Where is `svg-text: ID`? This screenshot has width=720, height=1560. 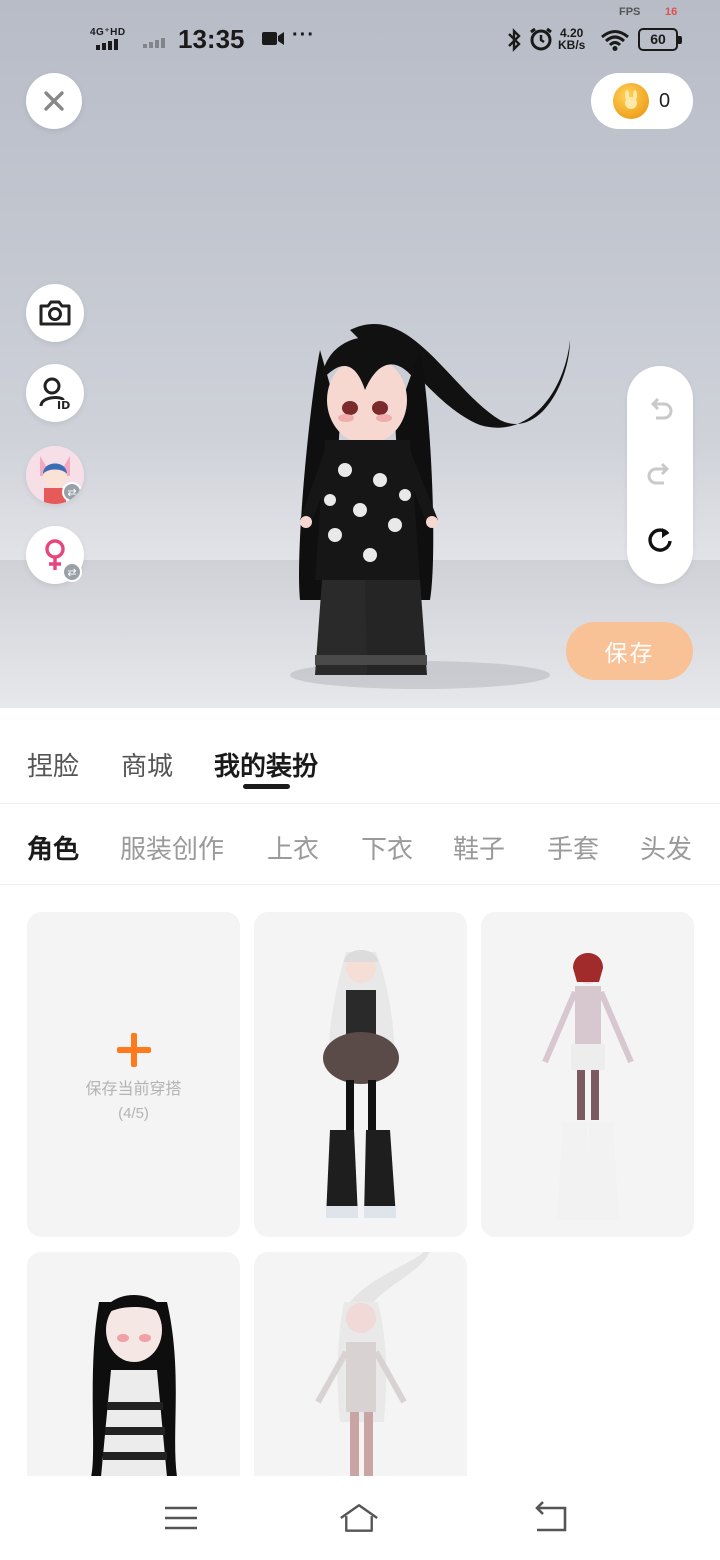 svg-text: ID is located at coordinates (63, 404).